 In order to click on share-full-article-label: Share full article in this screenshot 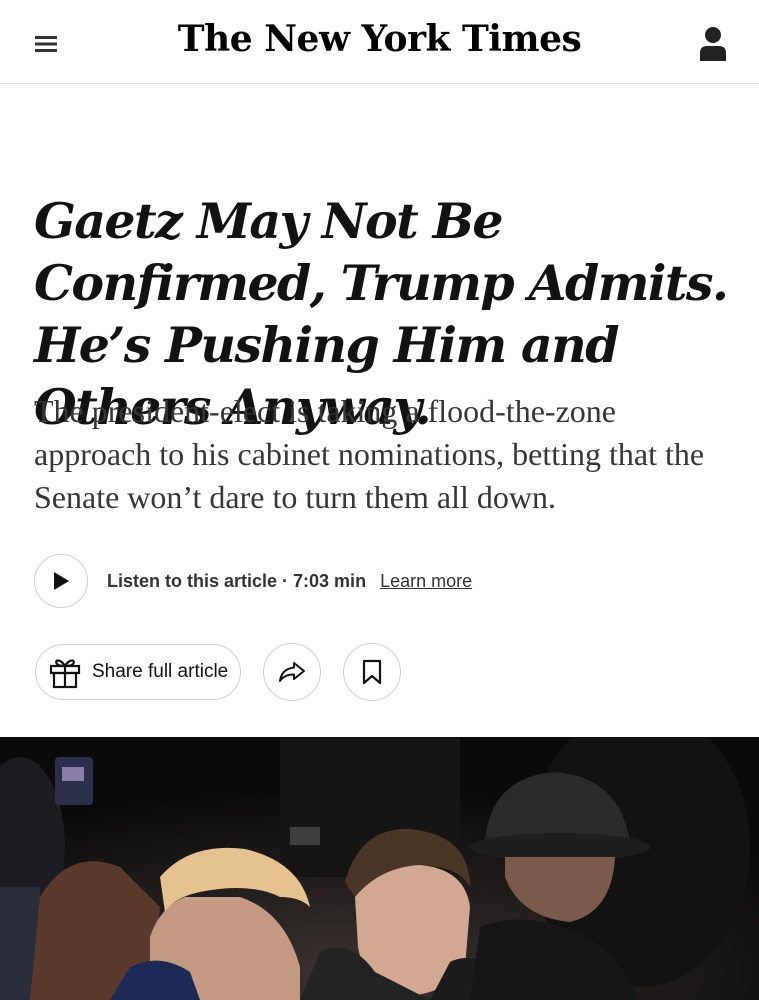, I will do `click(160, 671)`.